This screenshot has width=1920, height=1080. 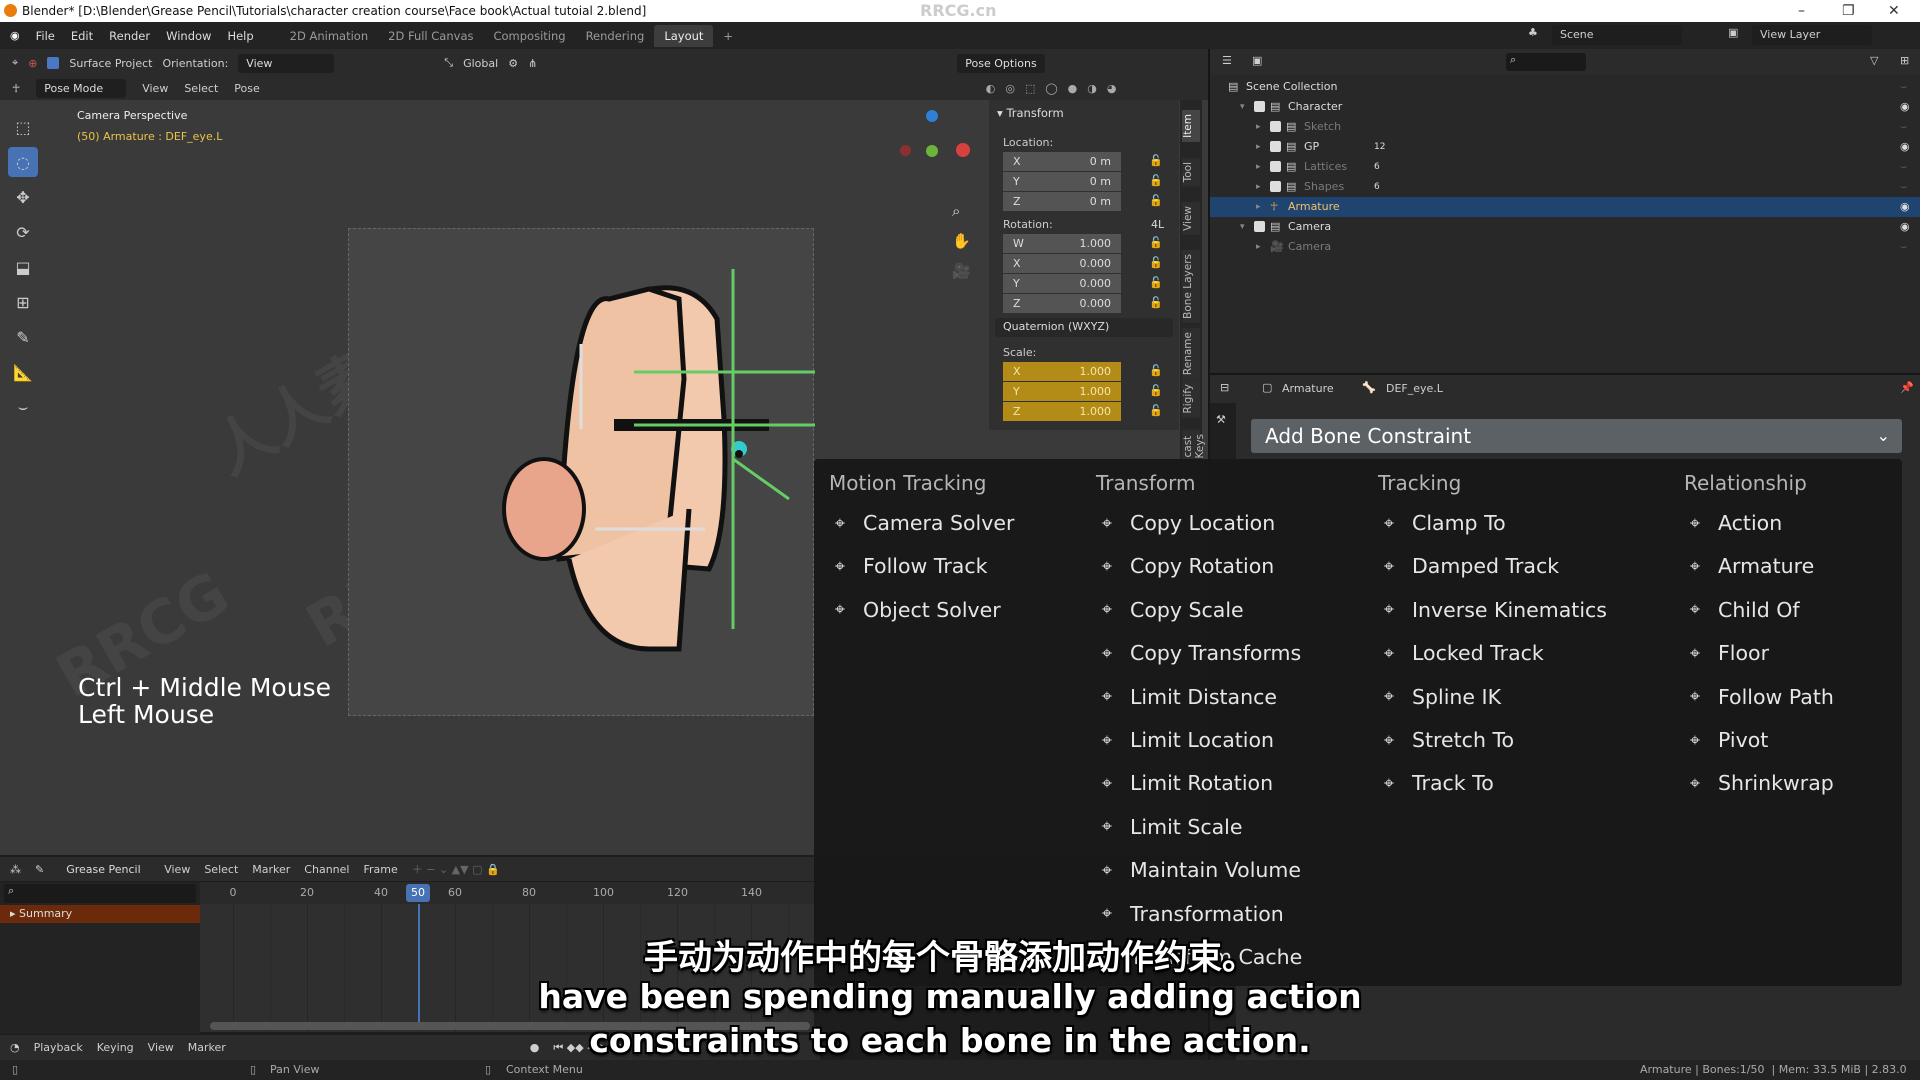 I want to click on location-x-field: X 0 m, so click(x=1062, y=161).